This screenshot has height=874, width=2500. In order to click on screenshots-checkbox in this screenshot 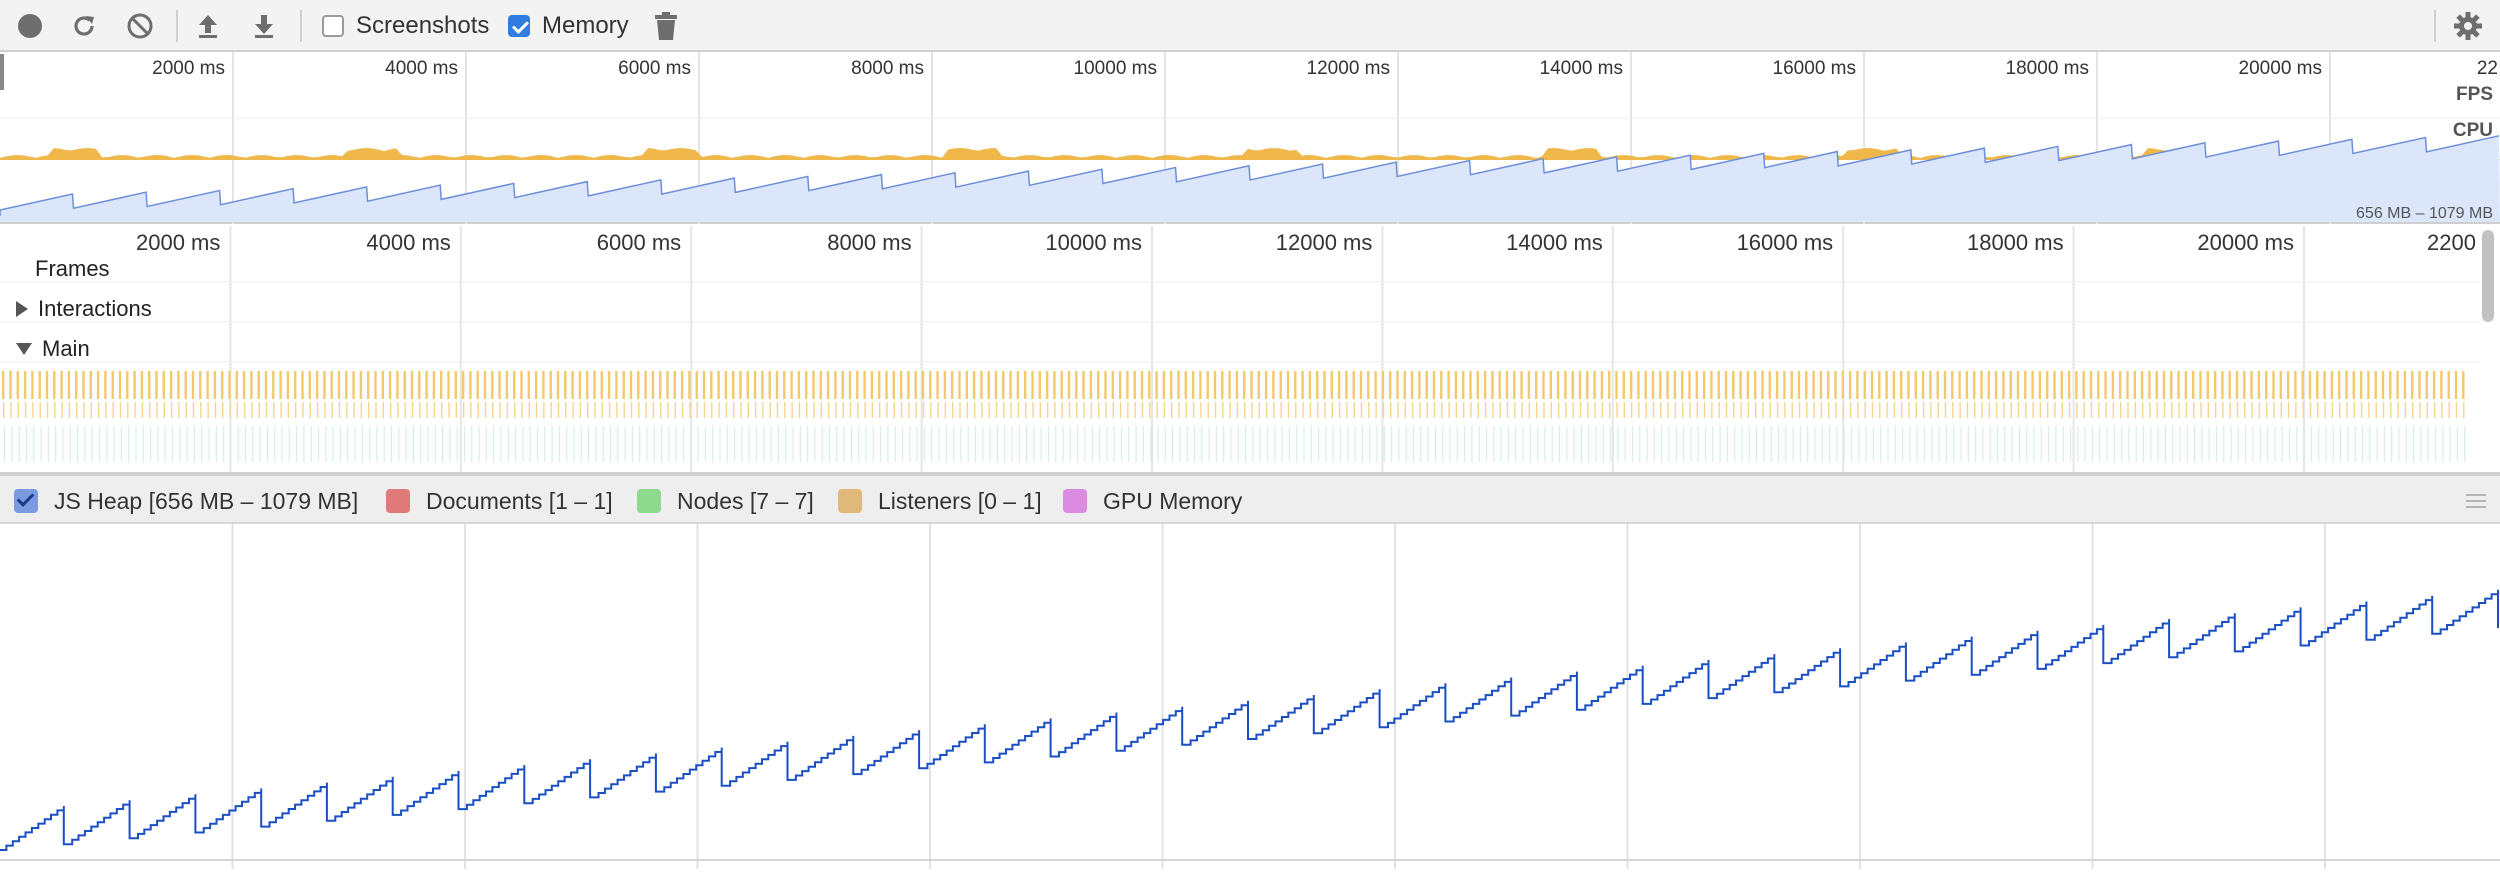, I will do `click(333, 26)`.